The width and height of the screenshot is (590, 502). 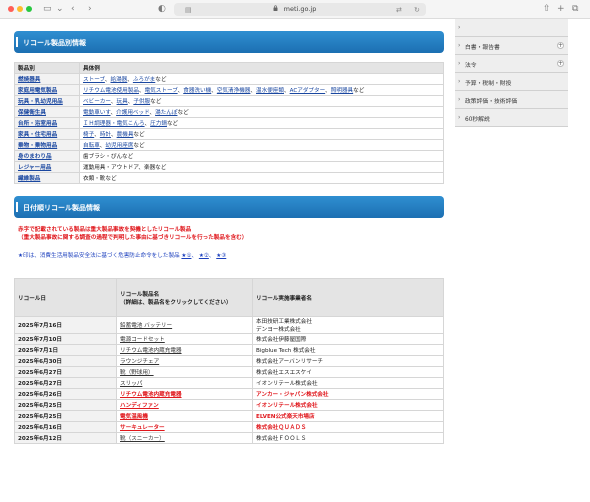 What do you see at coordinates (118, 80) in the screenshot?
I see `example-link: 給湯器` at bounding box center [118, 80].